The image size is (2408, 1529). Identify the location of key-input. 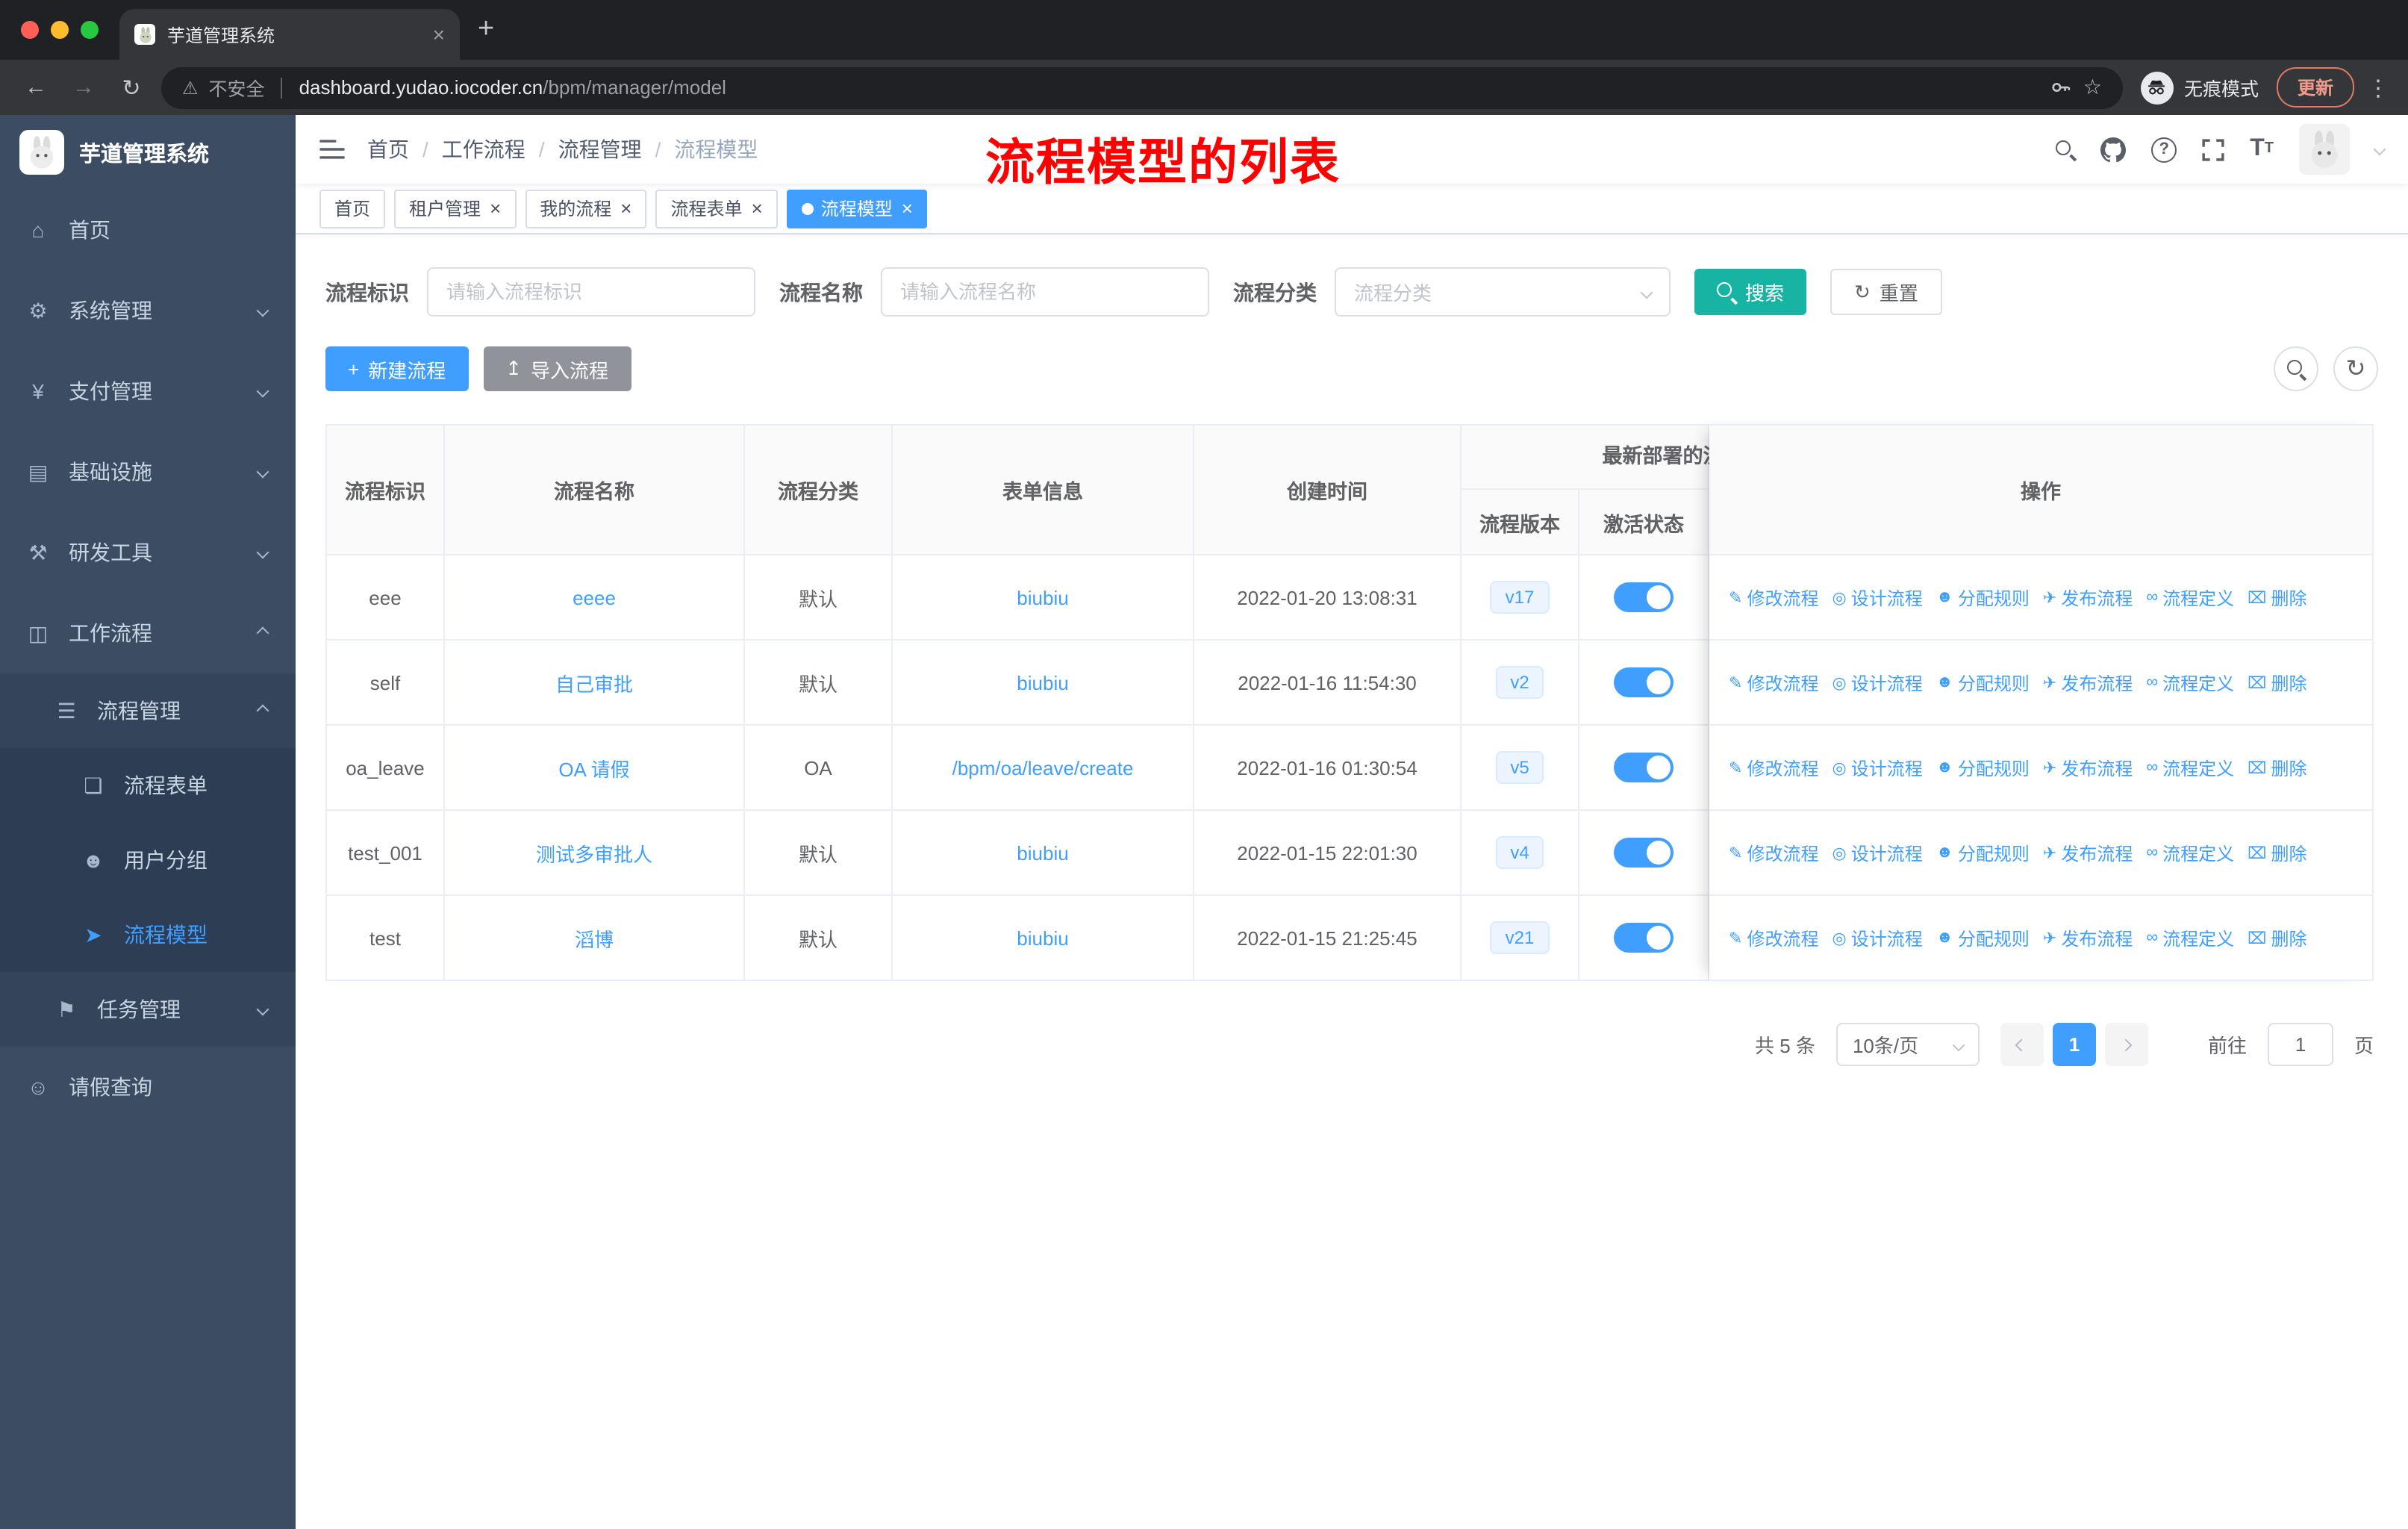
(591, 292).